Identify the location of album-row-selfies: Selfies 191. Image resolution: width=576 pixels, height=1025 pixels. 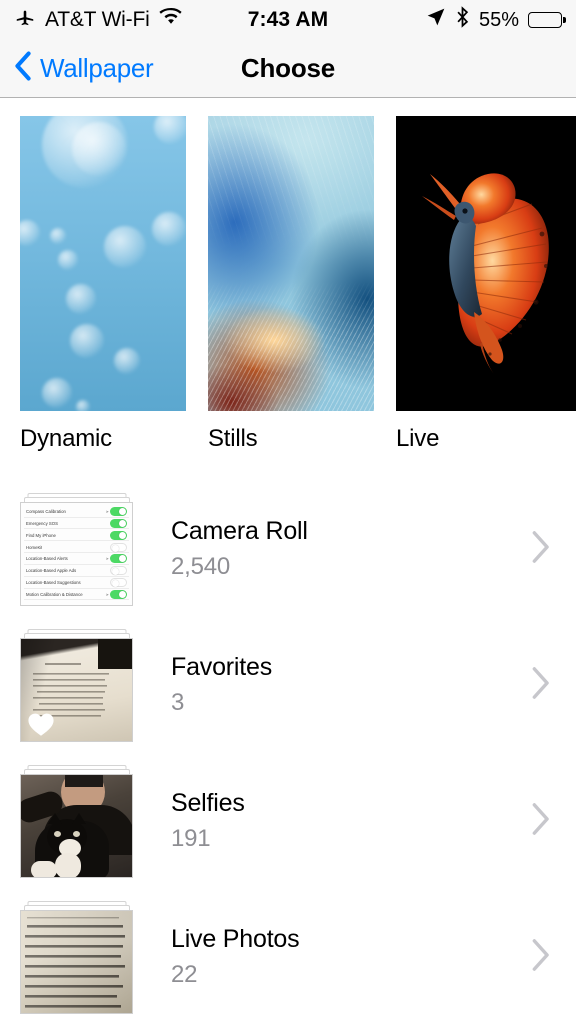
(288, 821).